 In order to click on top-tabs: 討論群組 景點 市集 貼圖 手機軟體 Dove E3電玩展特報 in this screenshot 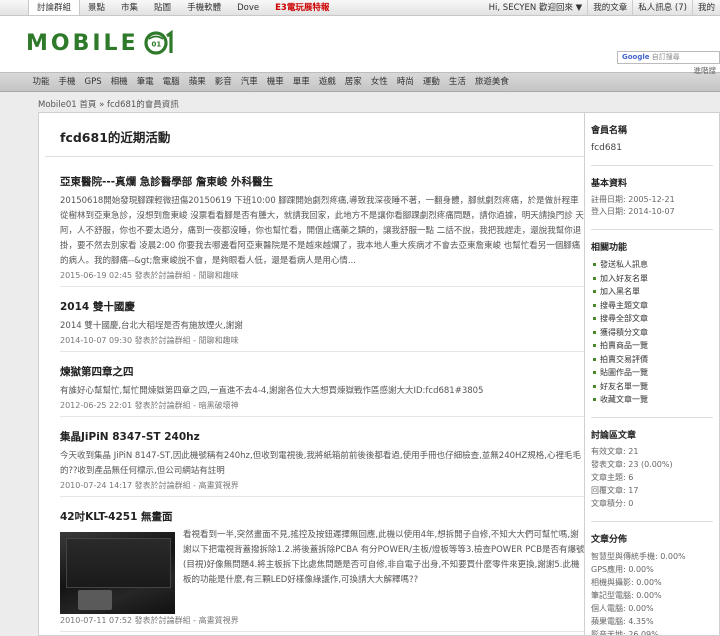, I will do `click(168, 7)`.